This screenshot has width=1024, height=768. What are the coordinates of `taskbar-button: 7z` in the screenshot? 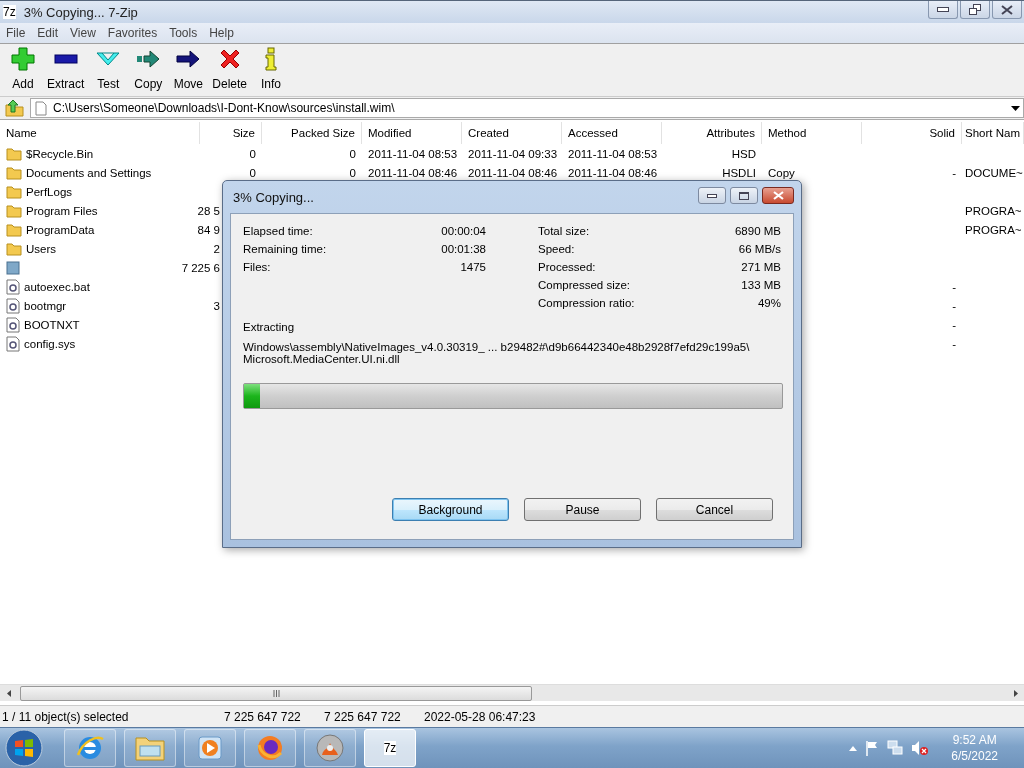 It's located at (390, 748).